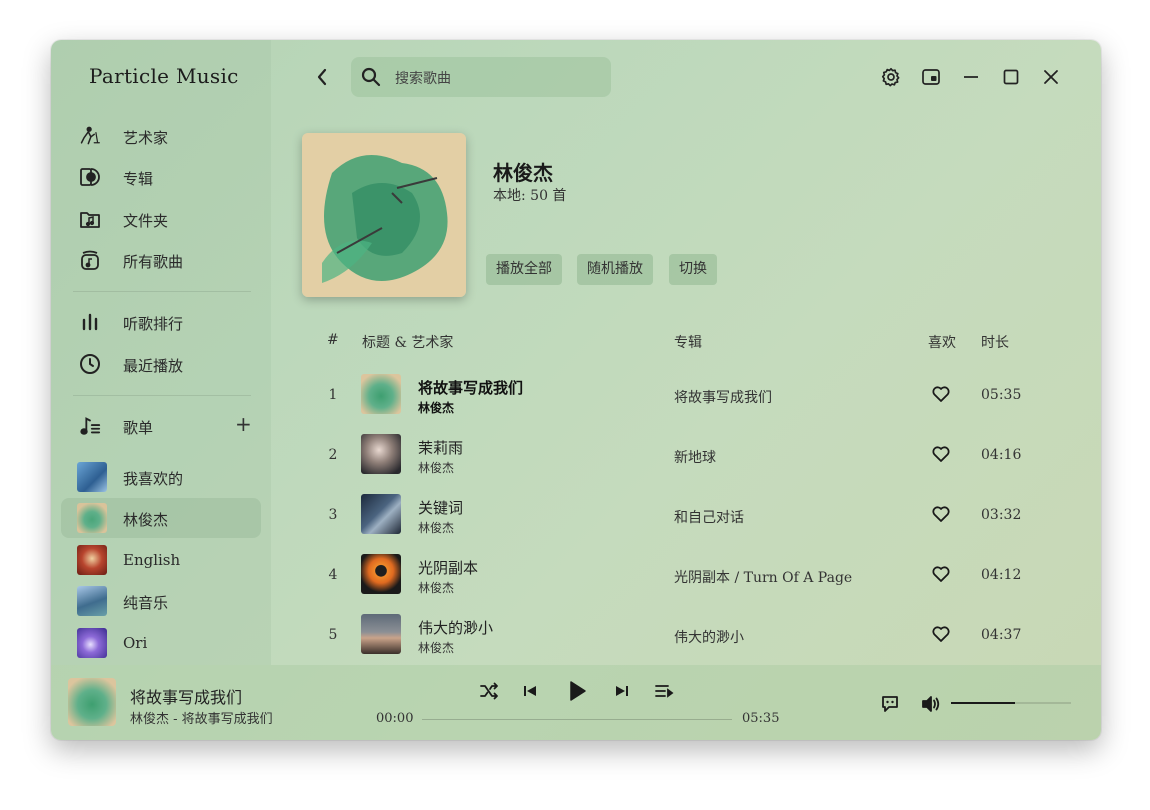 This screenshot has height=810, width=1150. I want to click on column-header-album: 专辑, so click(688, 342).